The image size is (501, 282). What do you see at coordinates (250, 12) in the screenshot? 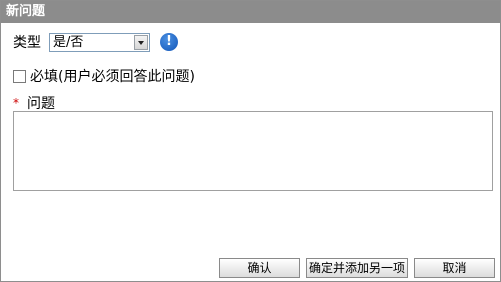
I see `dialog-title: 新问题` at bounding box center [250, 12].